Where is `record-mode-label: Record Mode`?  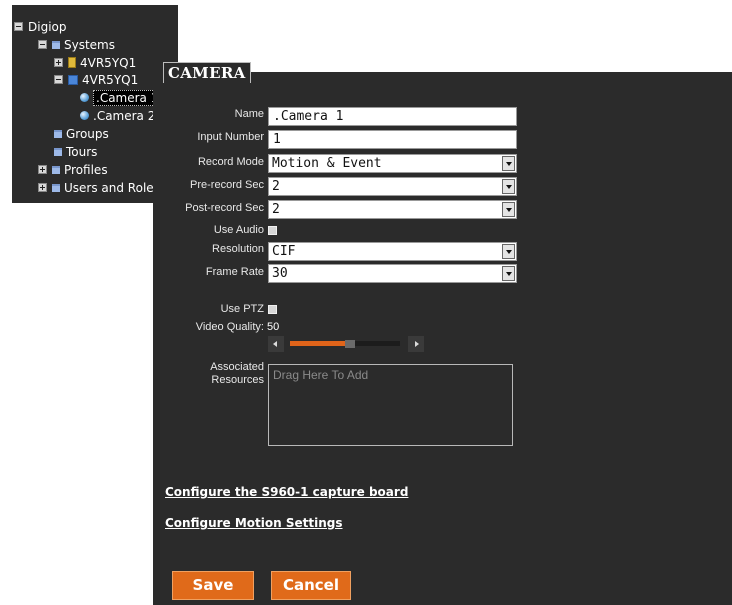
record-mode-label: Record Mode is located at coordinates (230, 162).